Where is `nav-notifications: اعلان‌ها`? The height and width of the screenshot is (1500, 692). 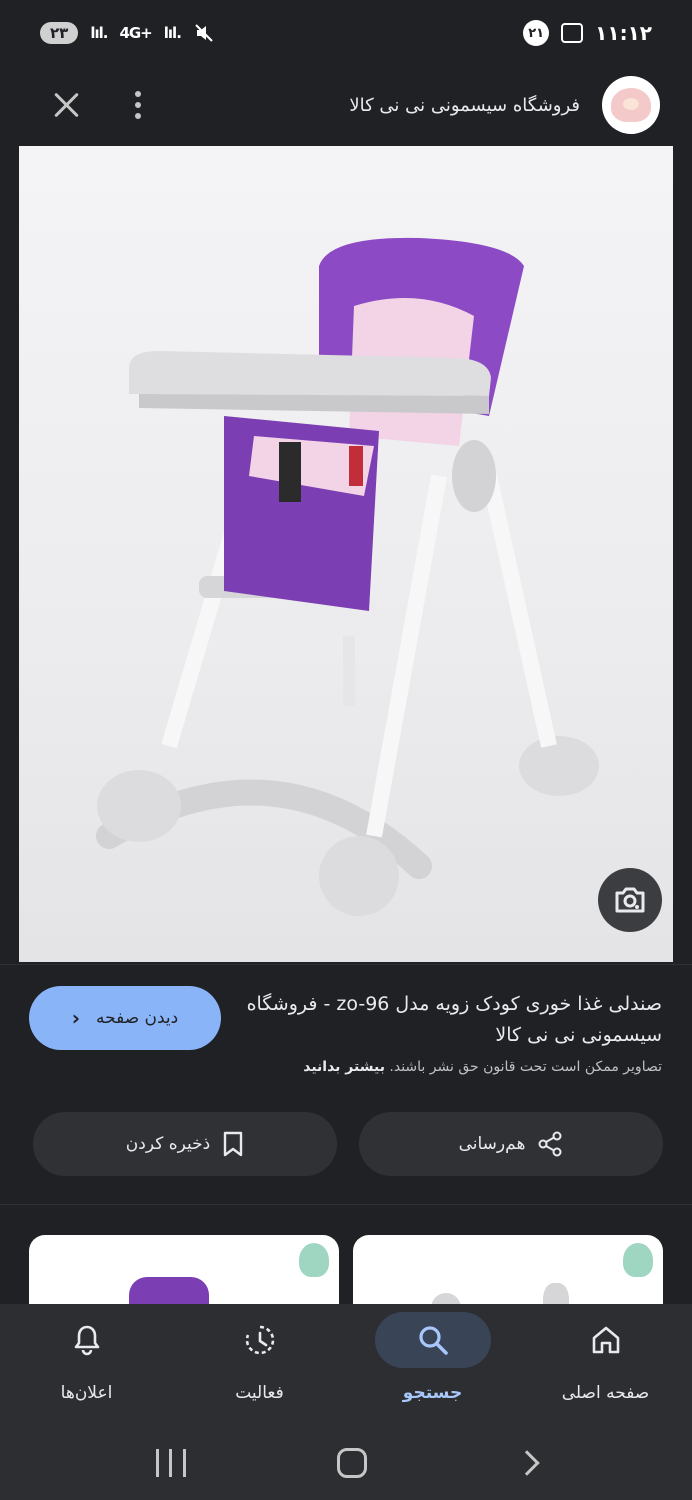 nav-notifications: اعلان‌ها is located at coordinates (86, 1365).